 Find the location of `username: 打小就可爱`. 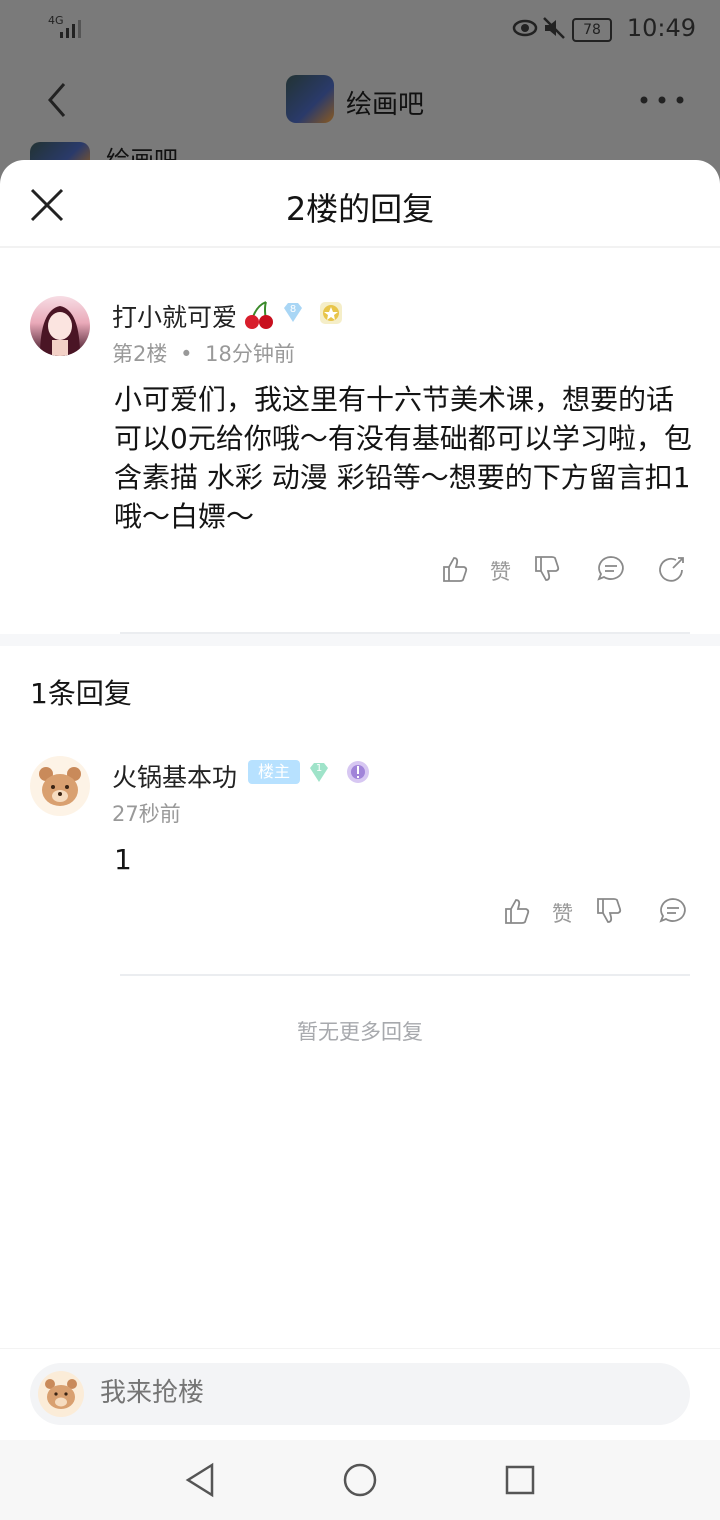

username: 打小就可爱 is located at coordinates (174, 316).